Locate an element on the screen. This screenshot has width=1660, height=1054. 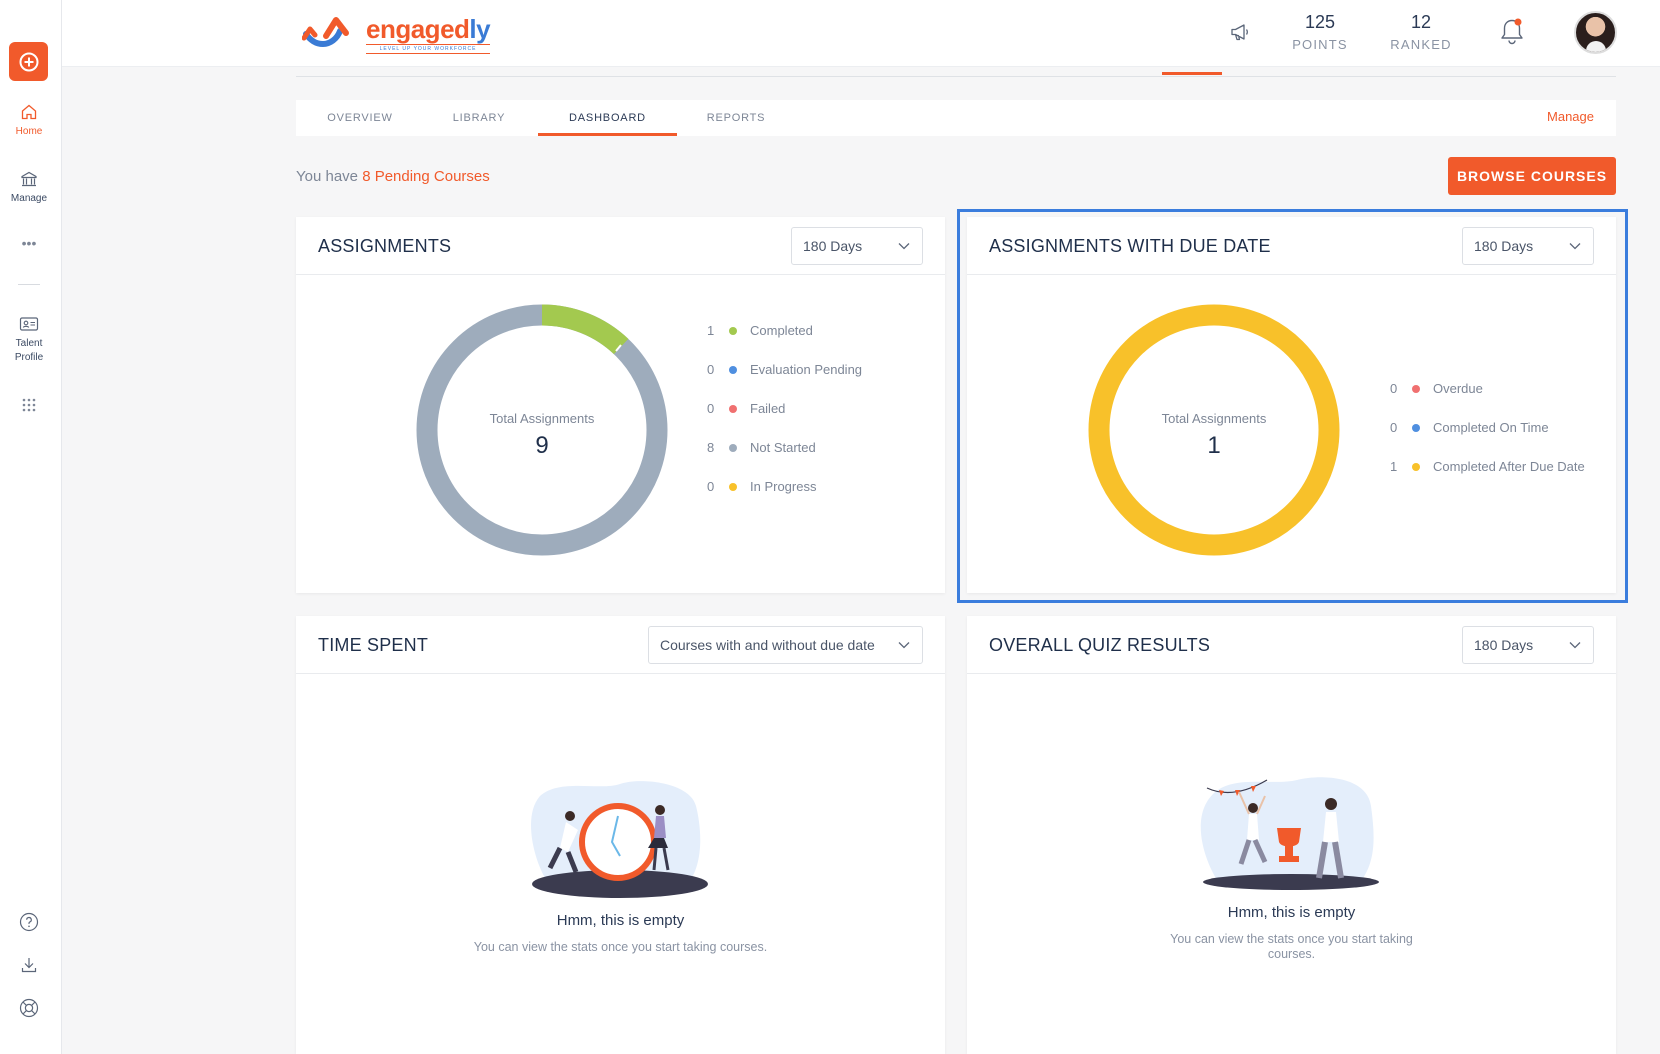
user-avatar is located at coordinates (1595, 32).